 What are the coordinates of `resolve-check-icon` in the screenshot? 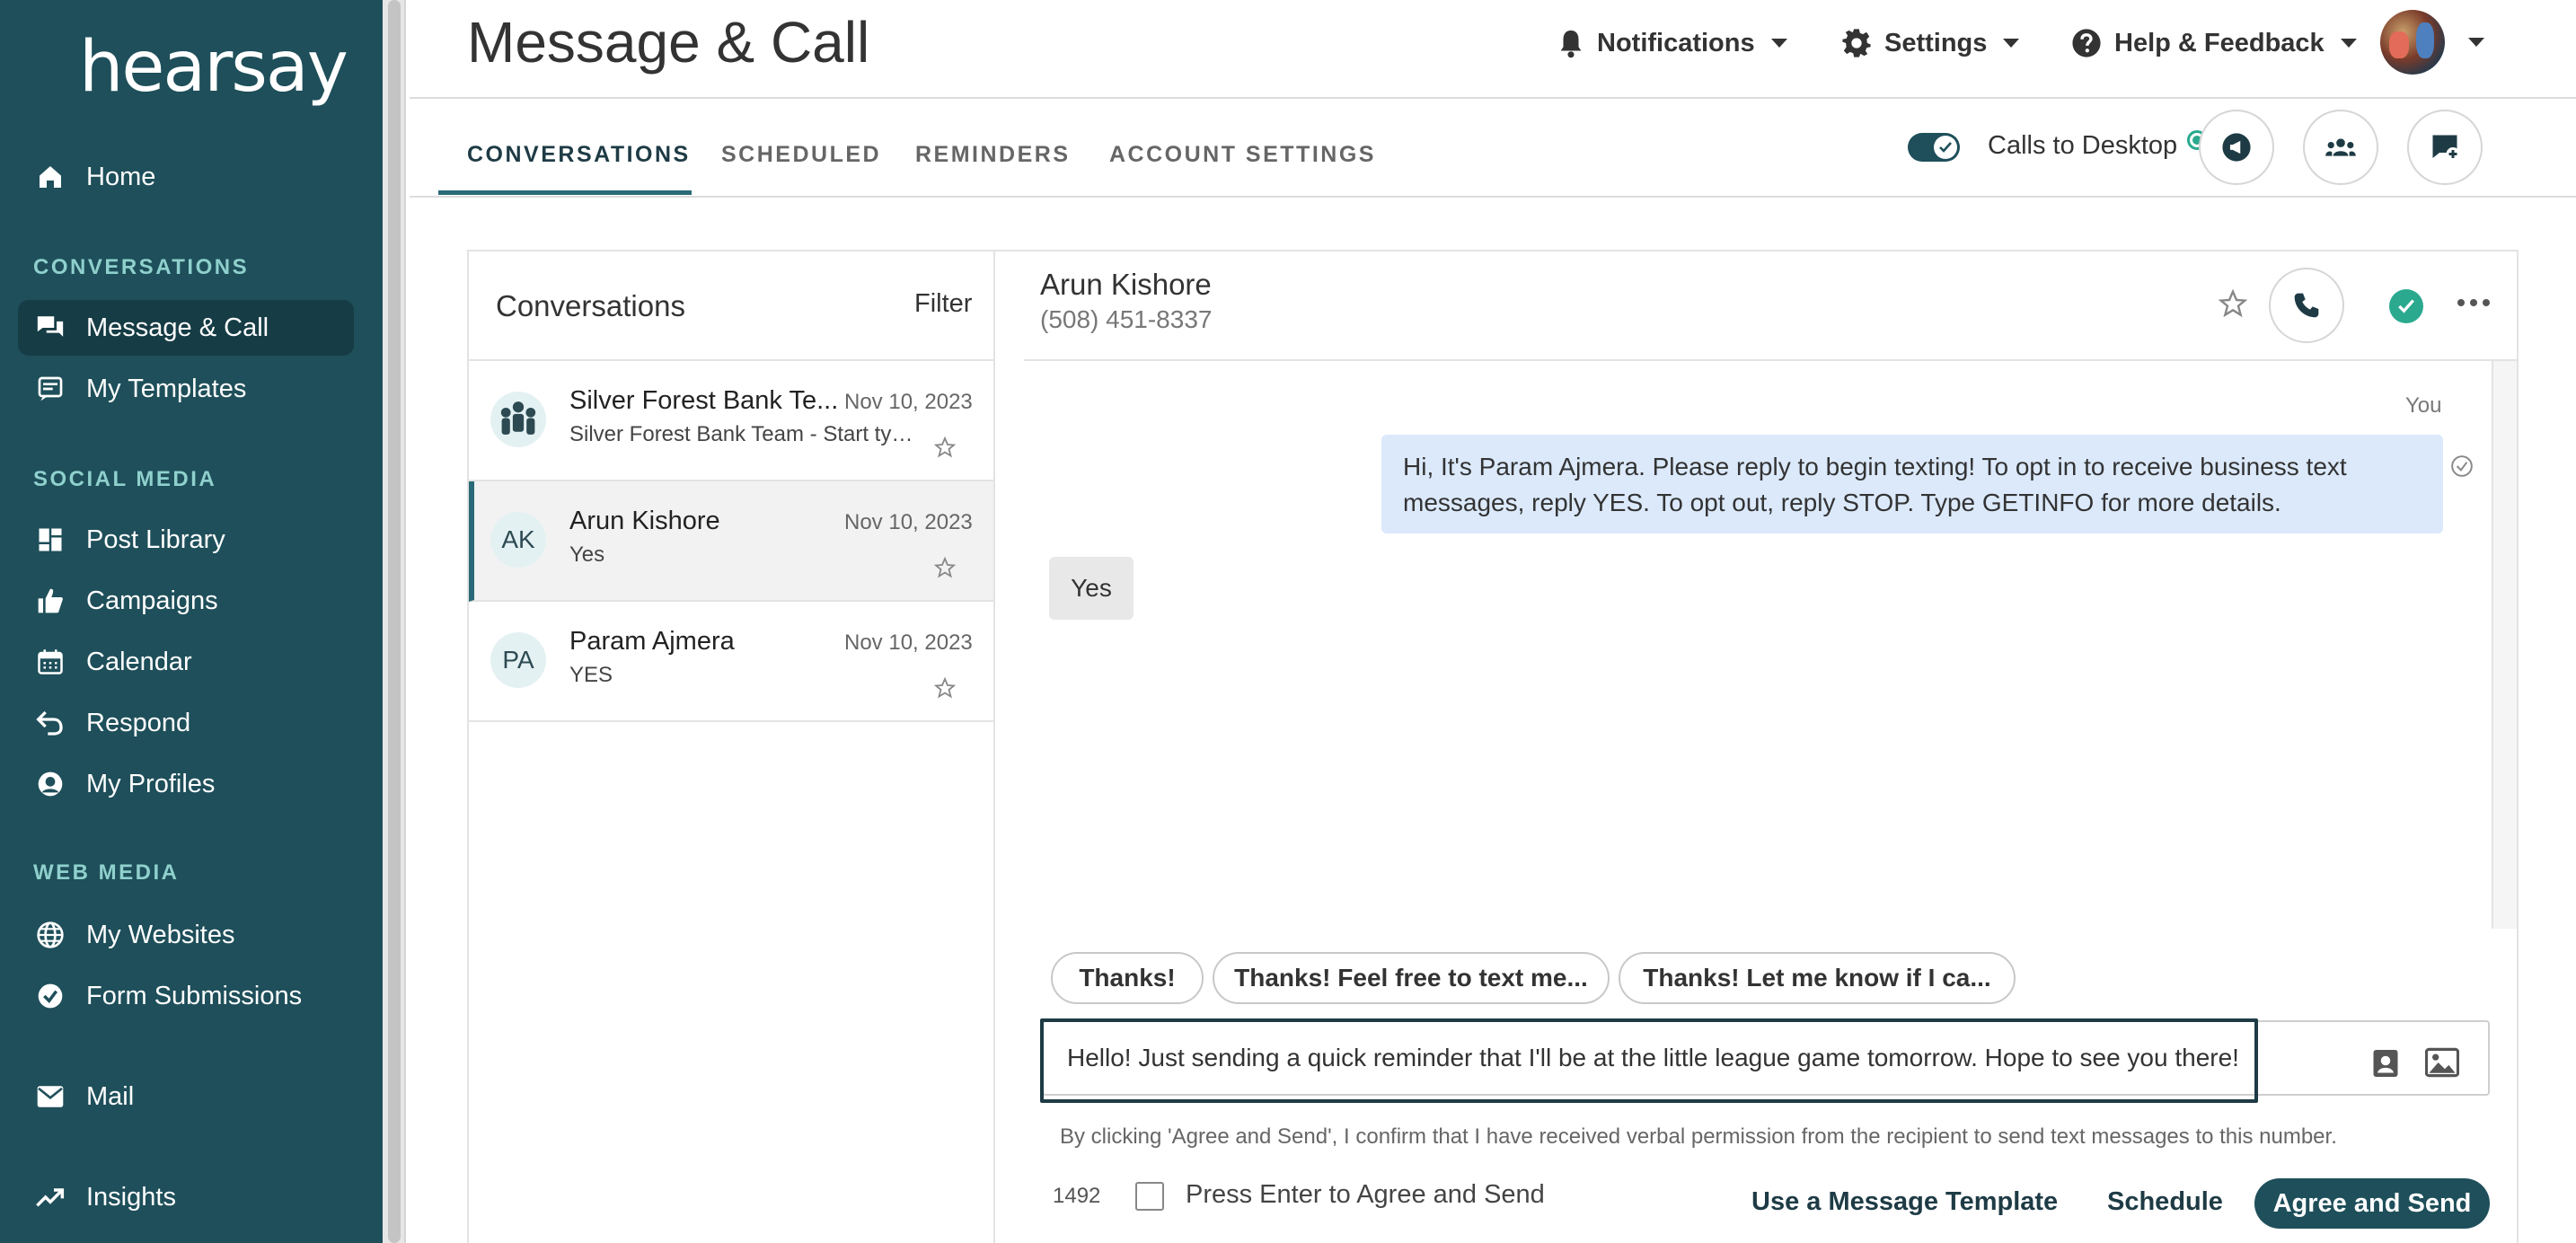 It's located at (2406, 306).